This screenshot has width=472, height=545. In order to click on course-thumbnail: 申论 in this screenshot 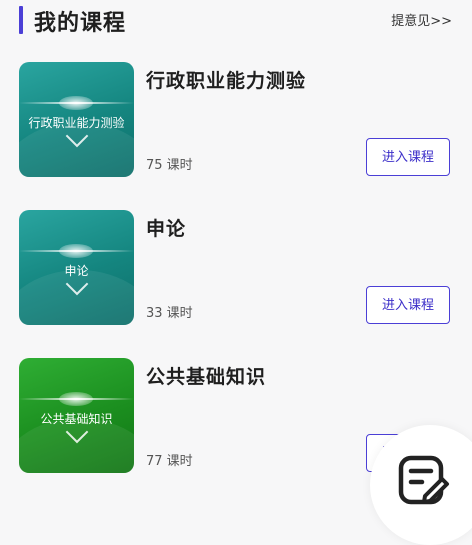, I will do `click(76, 267)`.